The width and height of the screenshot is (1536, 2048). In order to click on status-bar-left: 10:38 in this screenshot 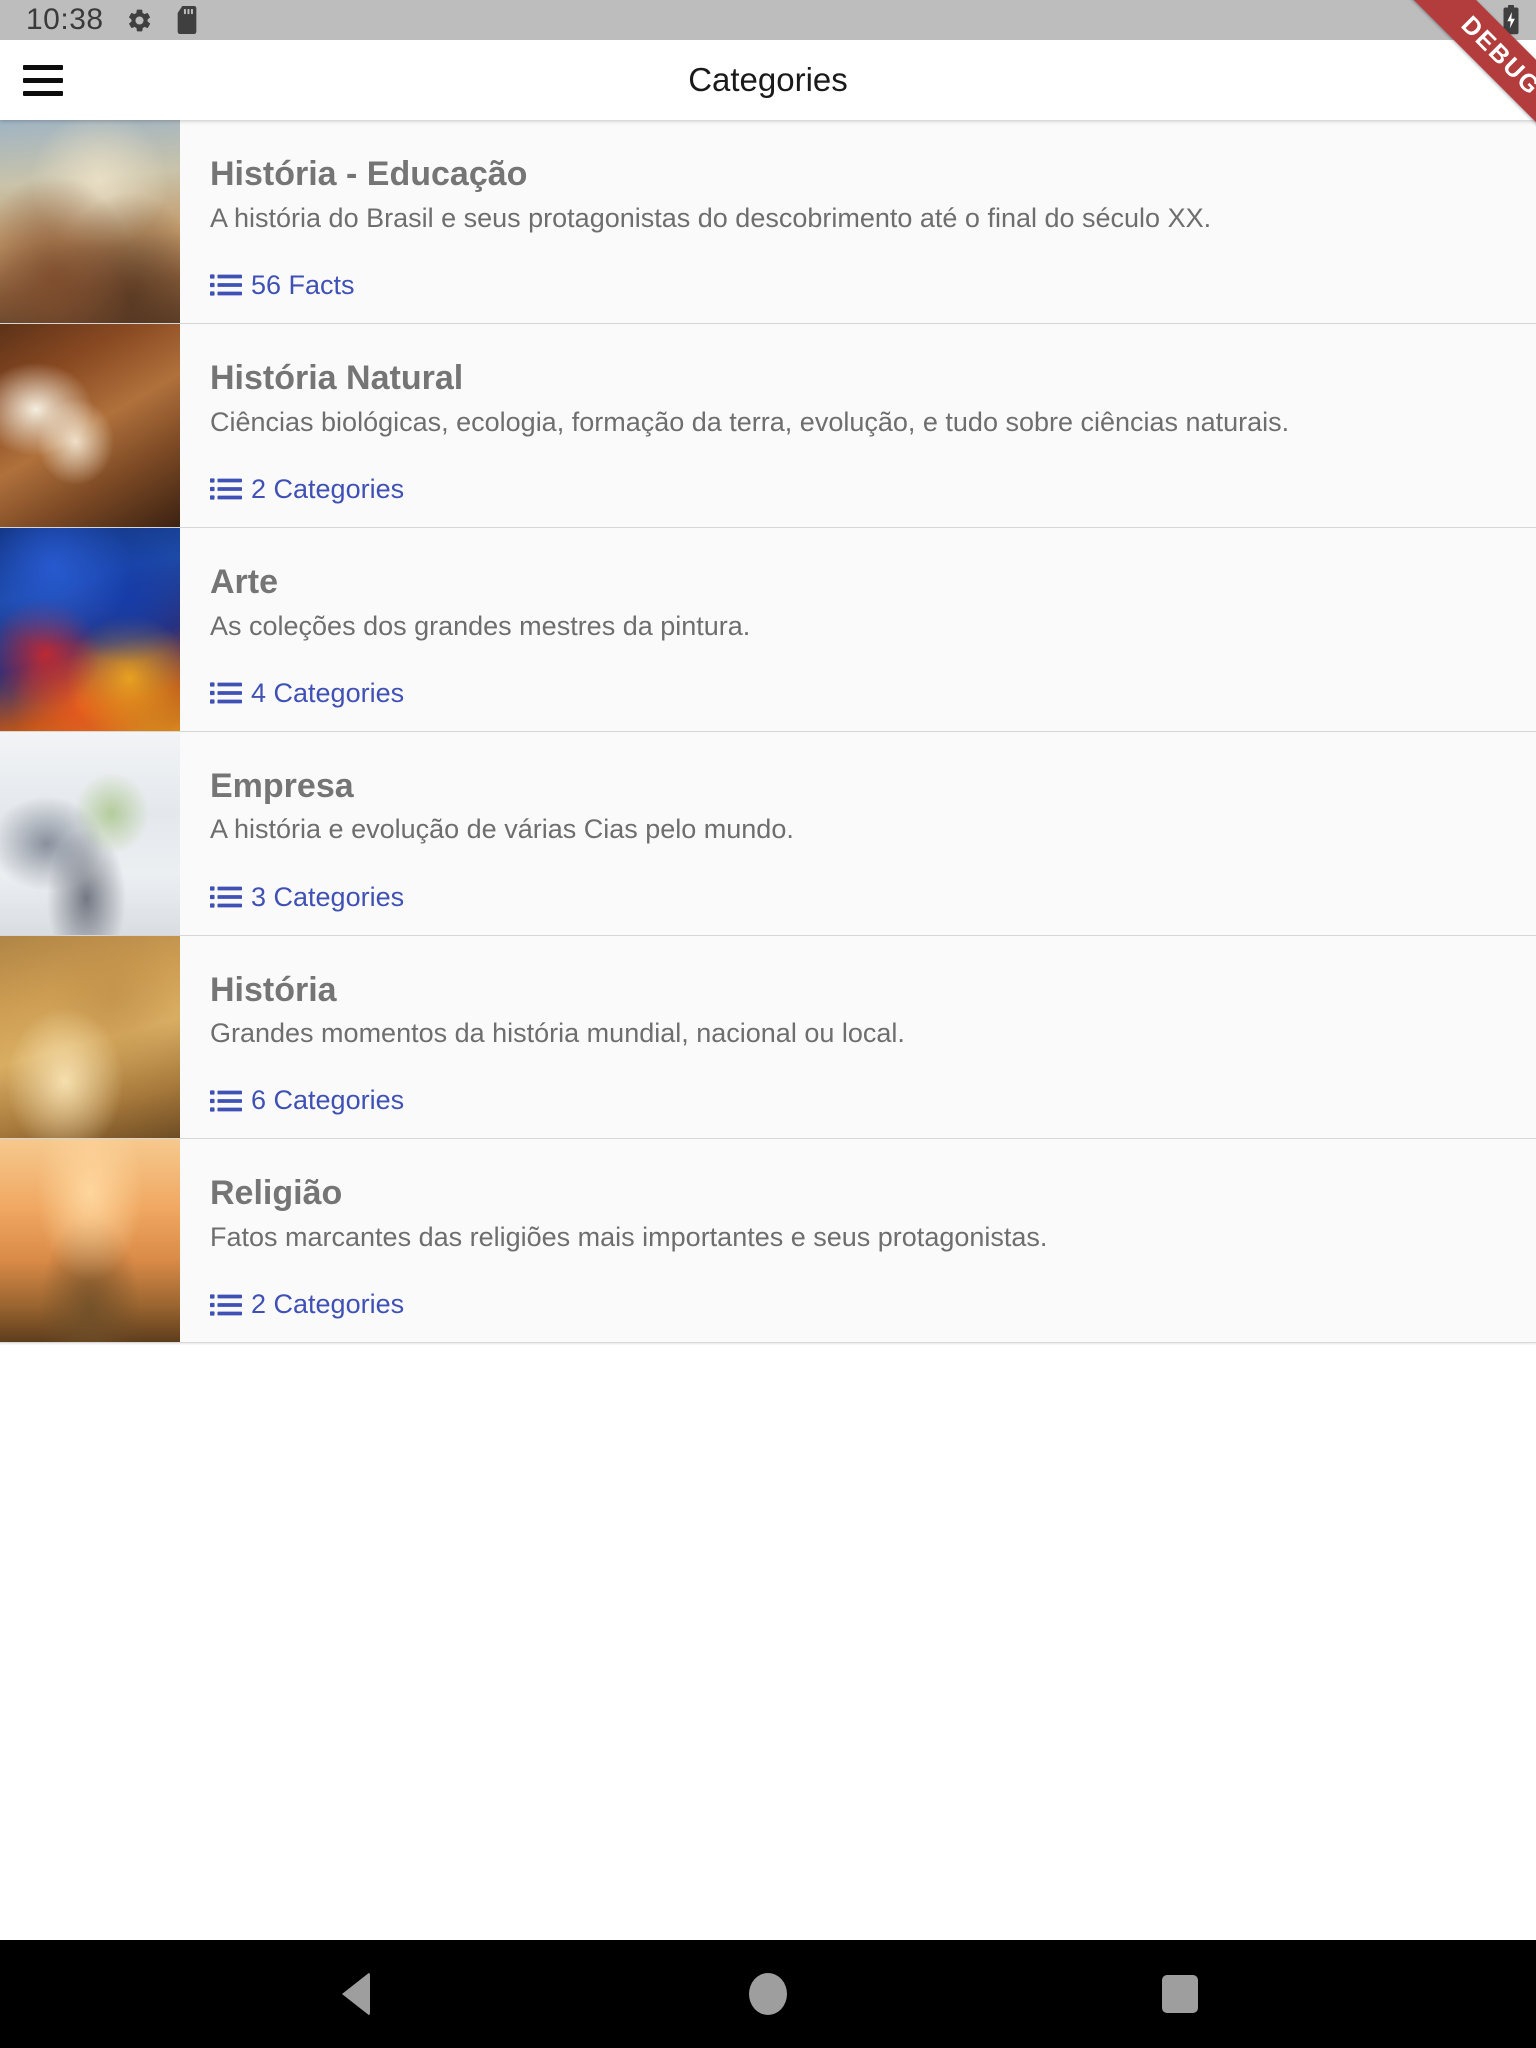, I will do `click(112, 20)`.